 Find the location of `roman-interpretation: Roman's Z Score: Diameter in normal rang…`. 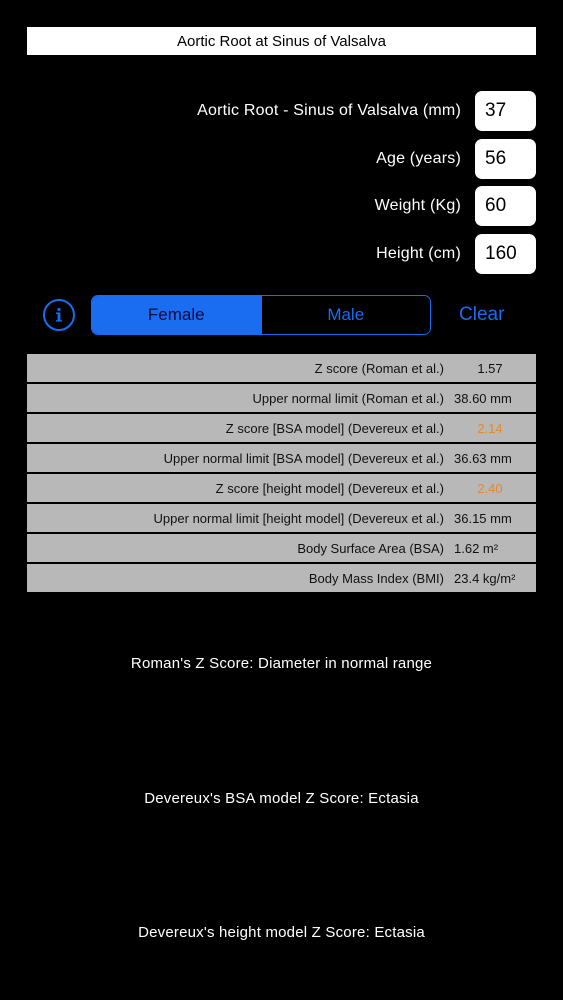

roman-interpretation: Roman's Z Score: Diameter in normal rang… is located at coordinates (281, 663).